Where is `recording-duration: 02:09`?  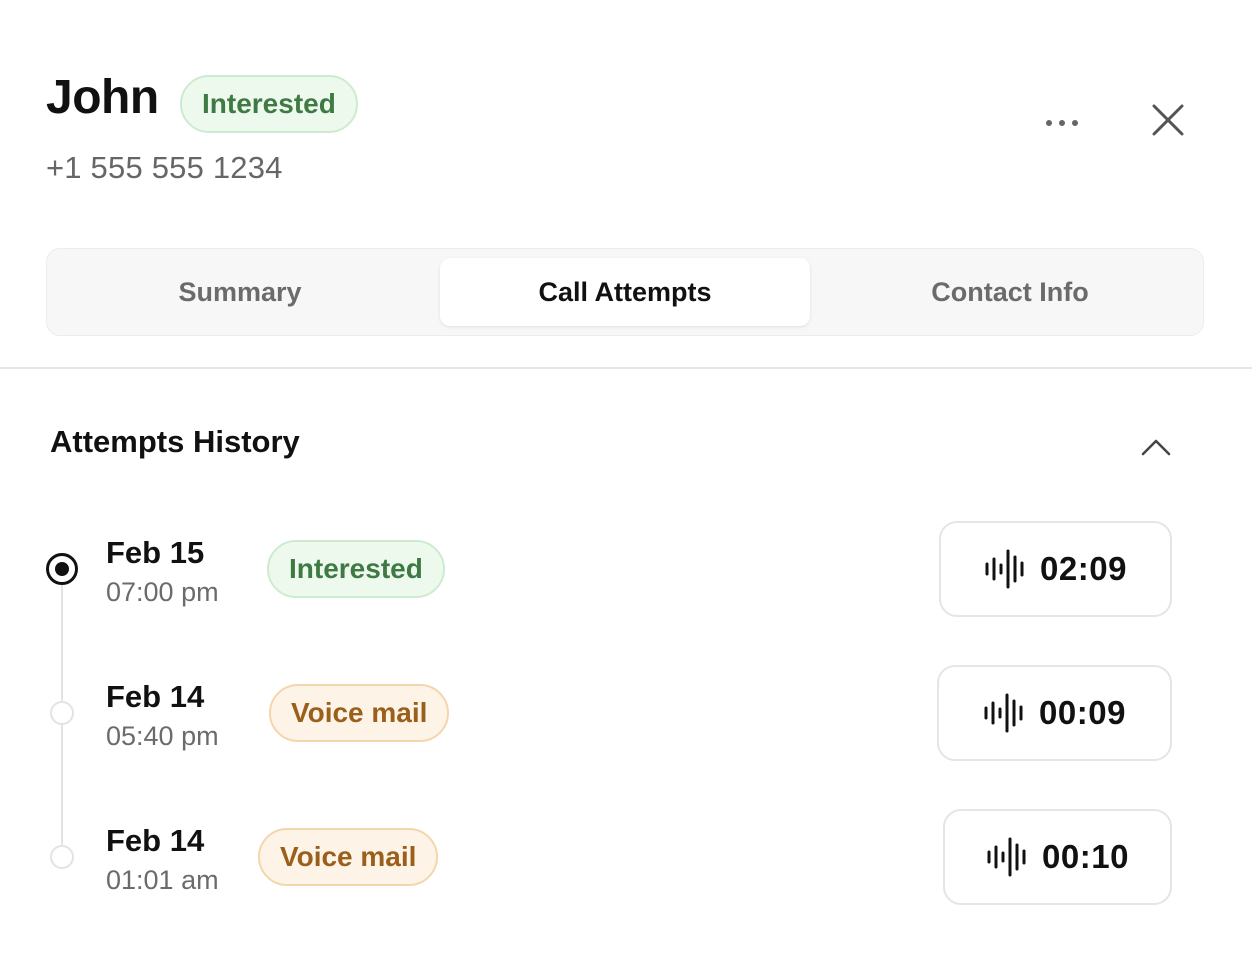 recording-duration: 02:09 is located at coordinates (1083, 568).